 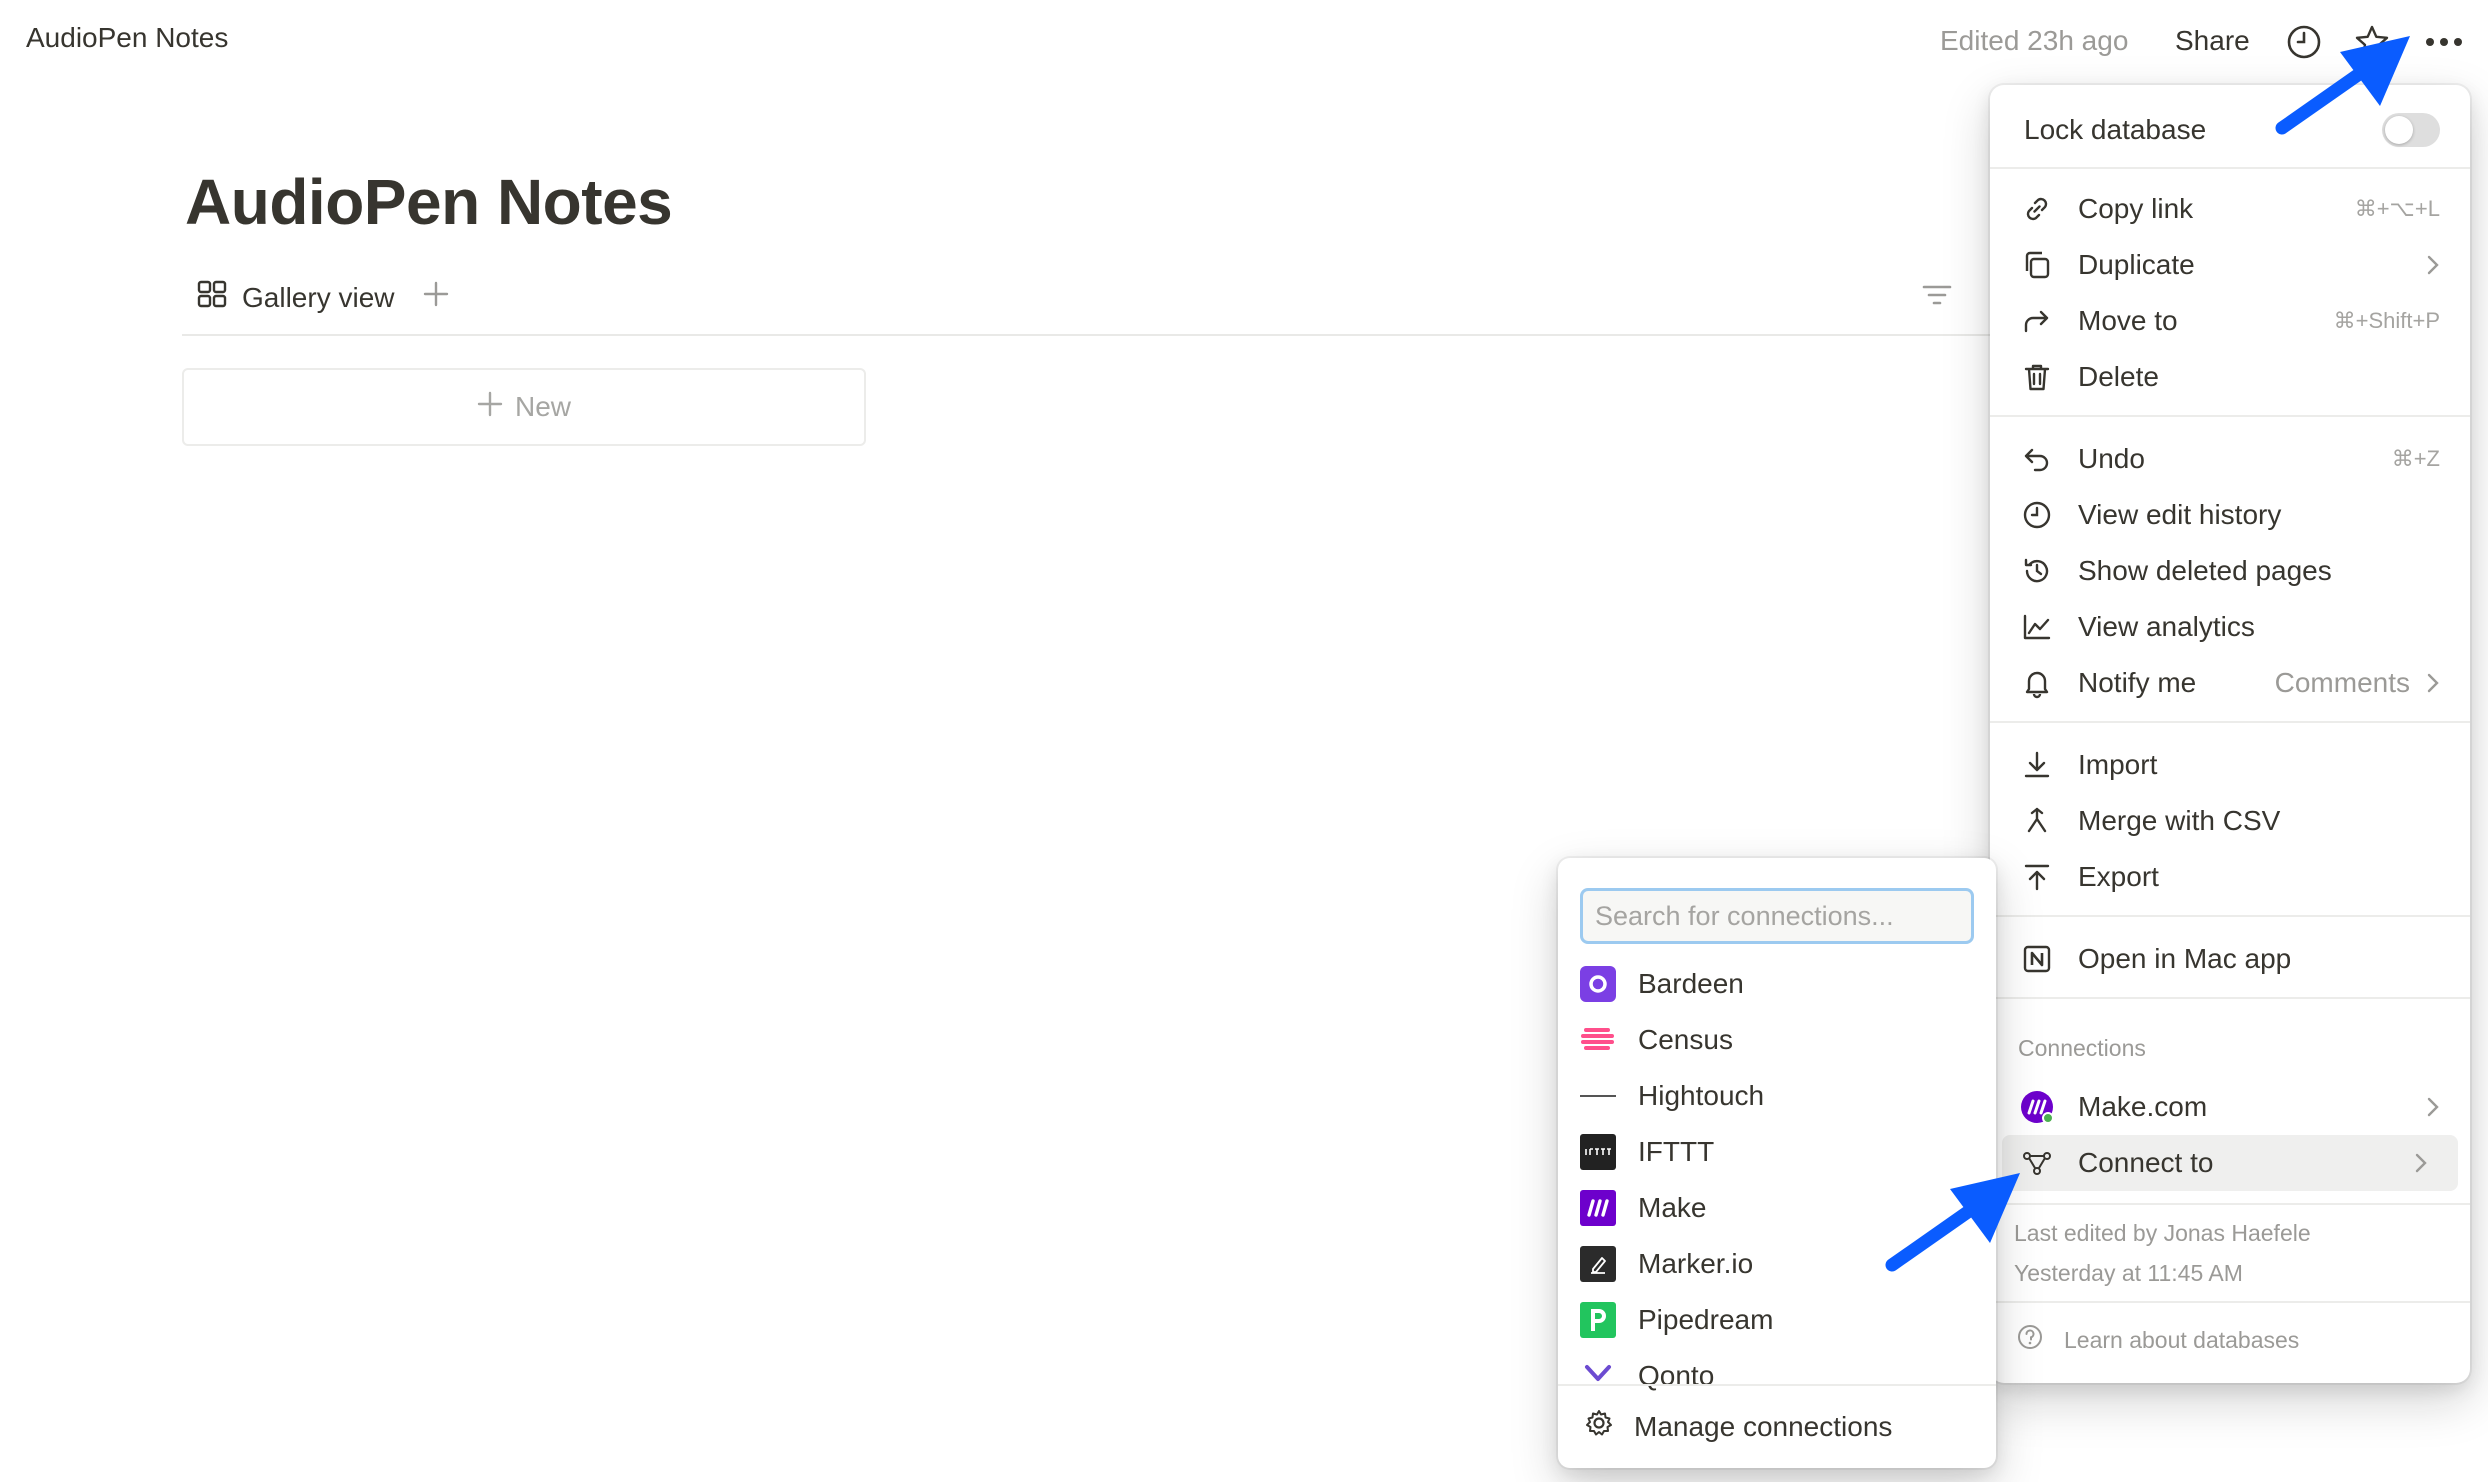 What do you see at coordinates (1780, 984) in the screenshot?
I see `connection-item-bardeen: Bardeen` at bounding box center [1780, 984].